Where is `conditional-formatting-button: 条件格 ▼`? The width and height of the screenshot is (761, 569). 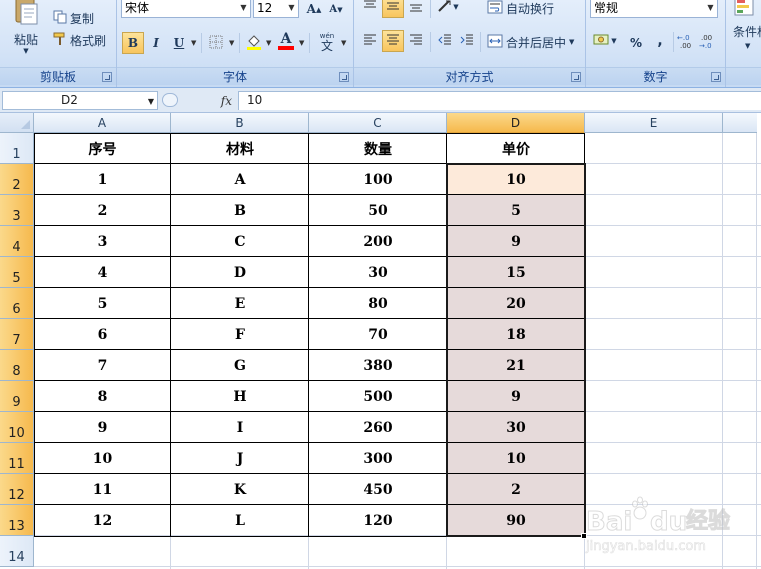 conditional-formatting-button: 条件格 ▼ is located at coordinates (745, 27).